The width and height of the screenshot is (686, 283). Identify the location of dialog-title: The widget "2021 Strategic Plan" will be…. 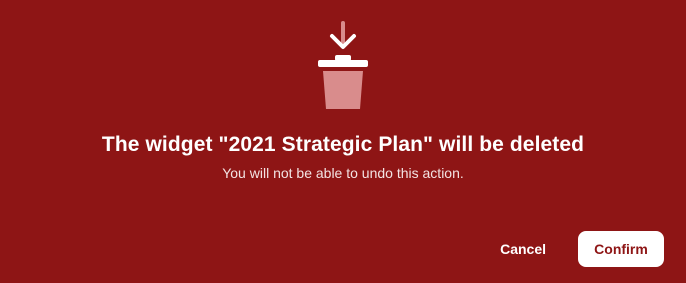
(343, 144).